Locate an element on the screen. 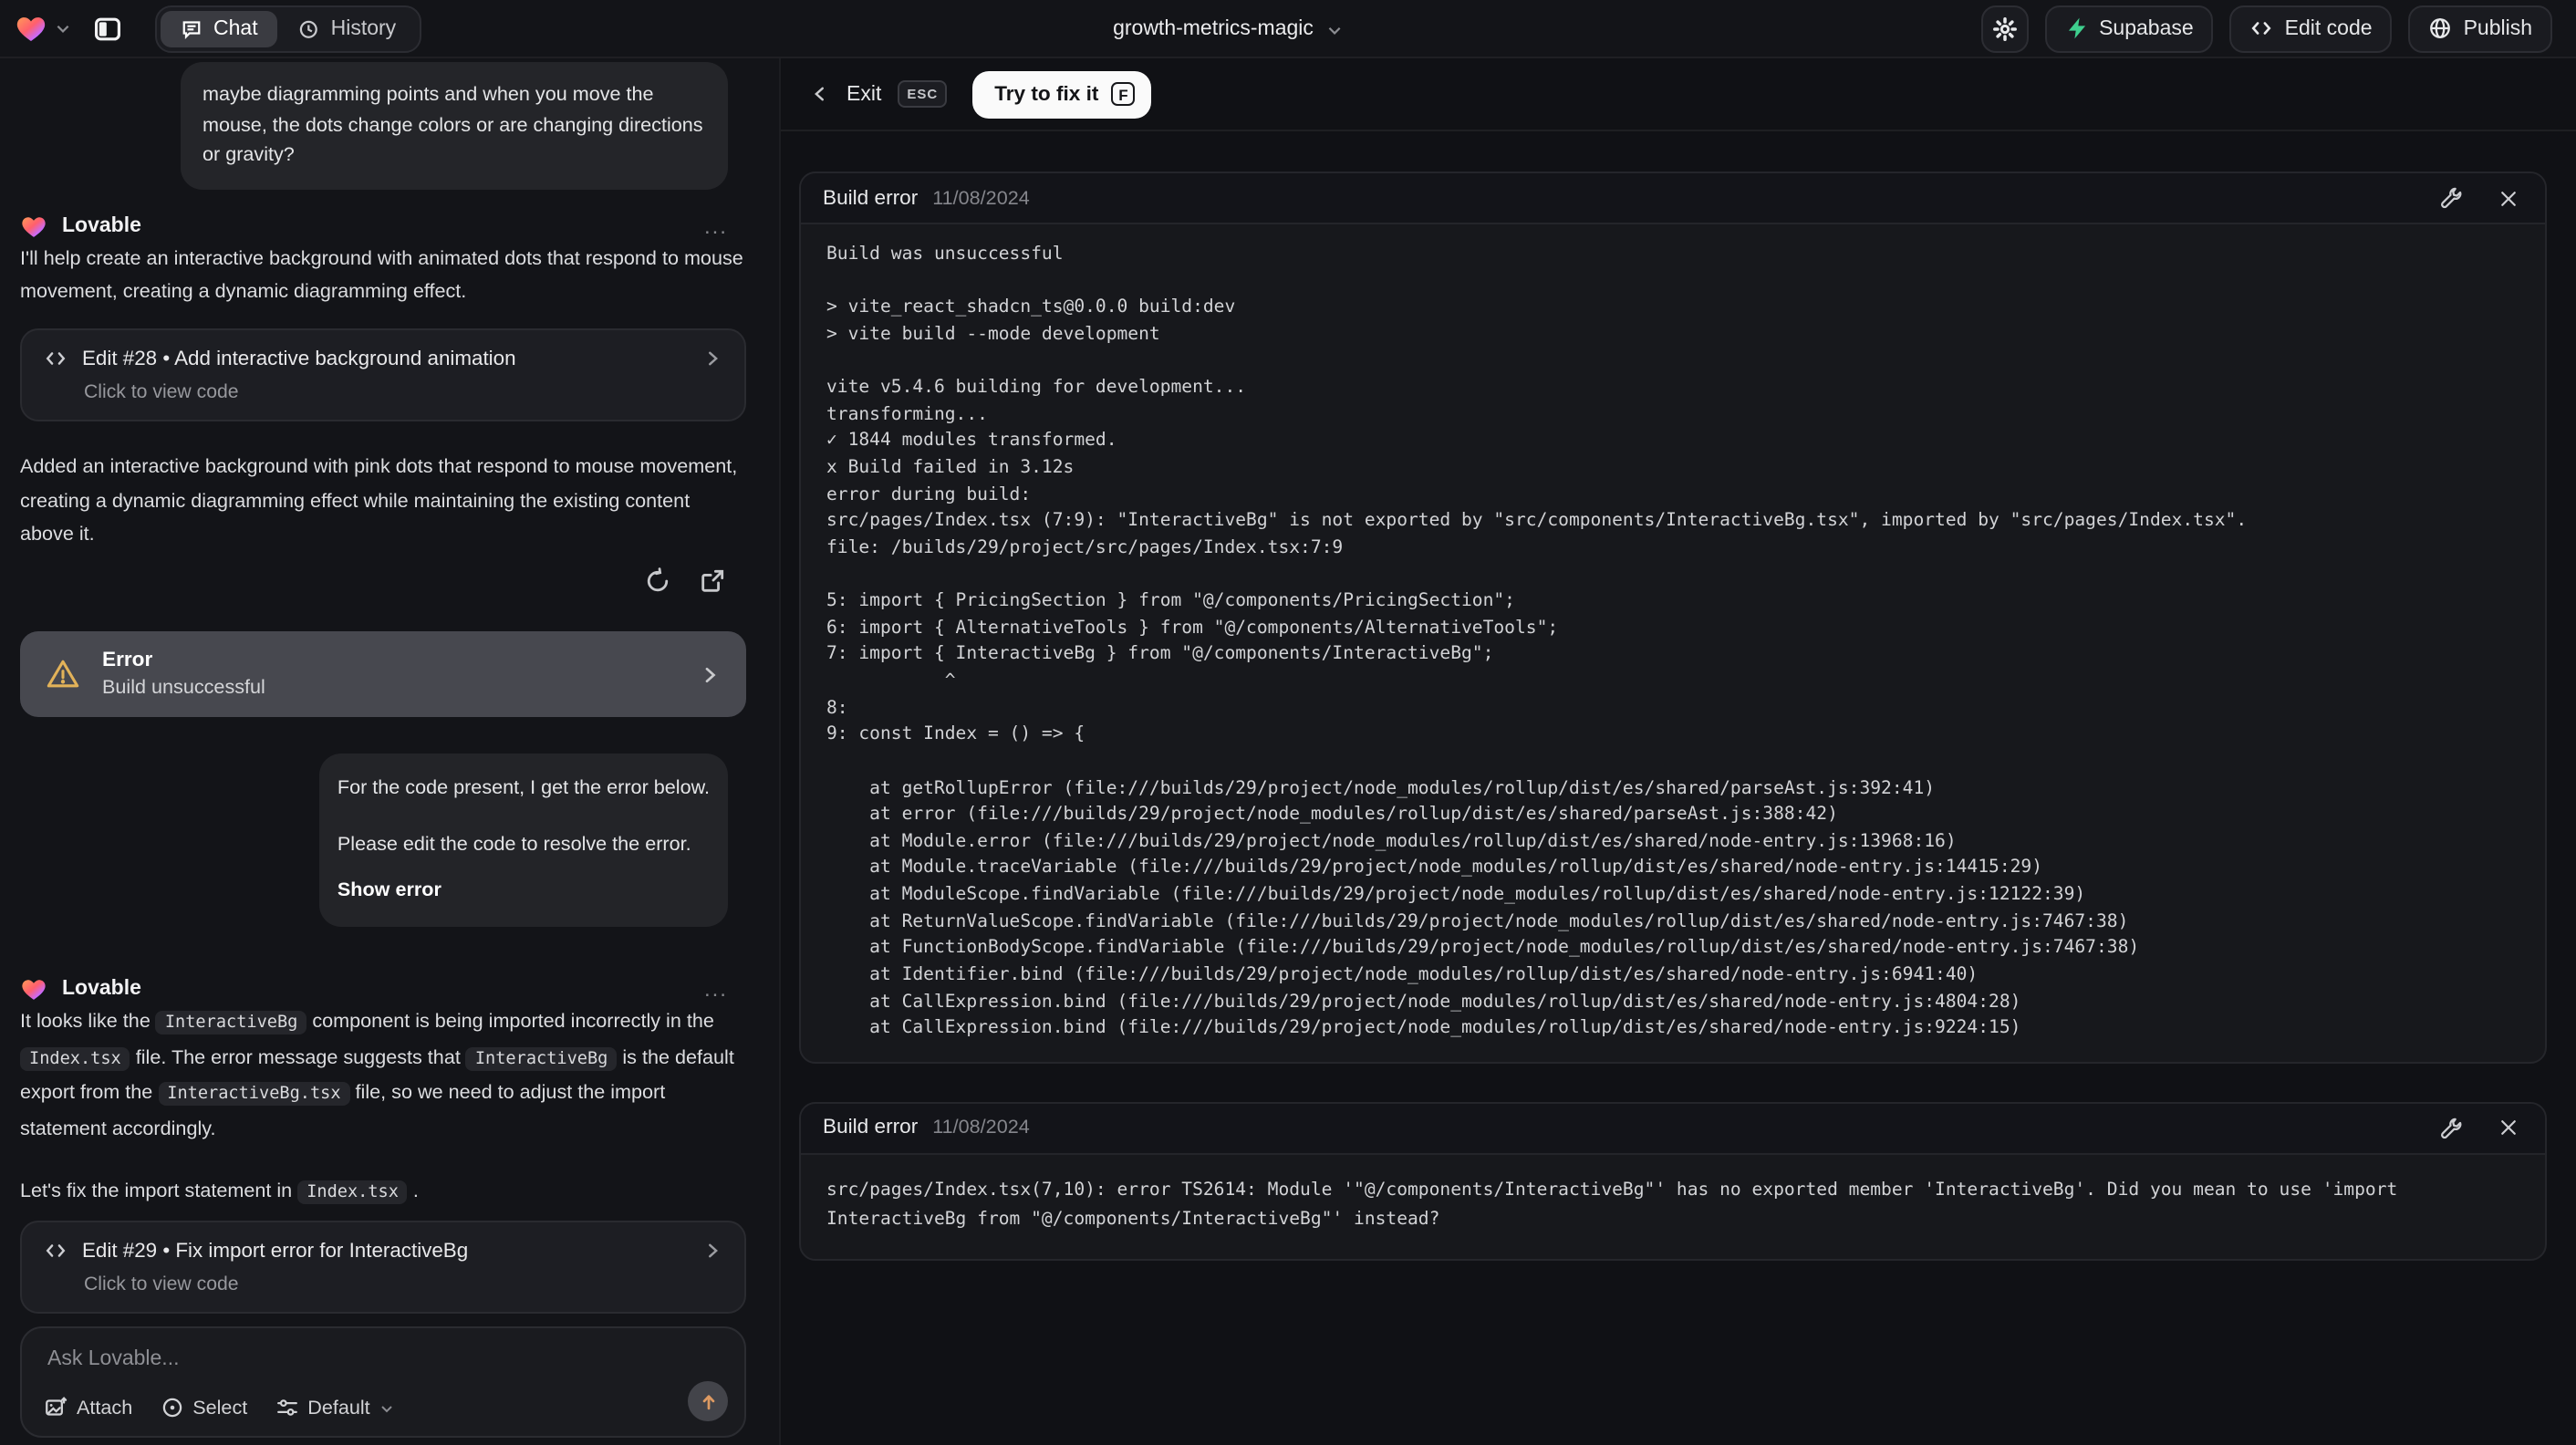 The width and height of the screenshot is (2576, 1445). chat-composer: Ask Lovable... Attach Select Default is located at coordinates (383, 1382).